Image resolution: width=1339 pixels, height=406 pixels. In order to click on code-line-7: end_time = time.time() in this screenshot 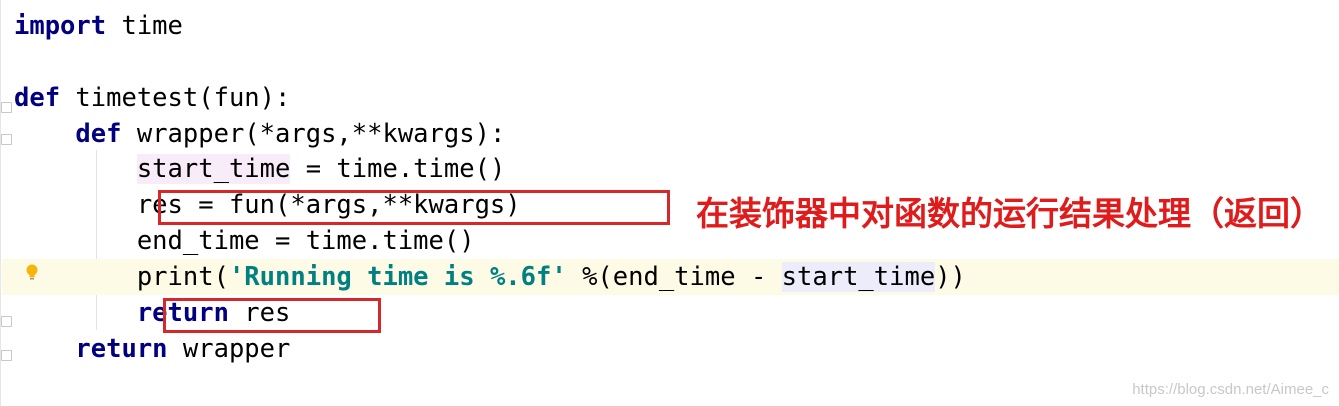, I will do `click(244, 241)`.